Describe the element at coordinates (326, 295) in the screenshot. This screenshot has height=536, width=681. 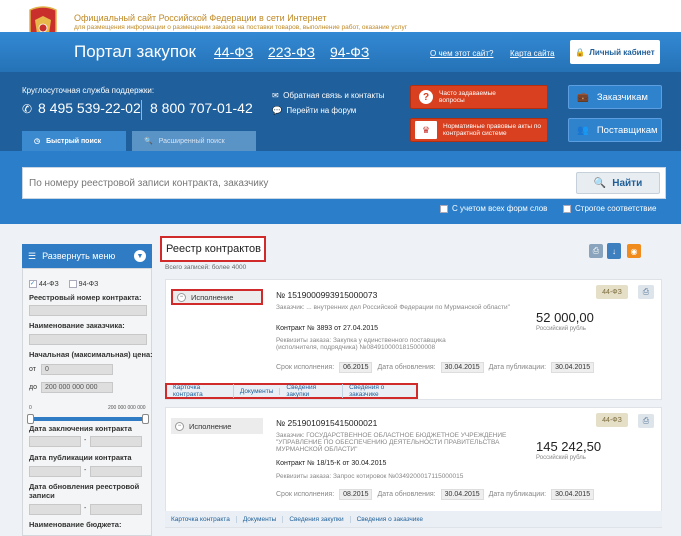
I see `contract-number: № 1519000993915000073` at that location.